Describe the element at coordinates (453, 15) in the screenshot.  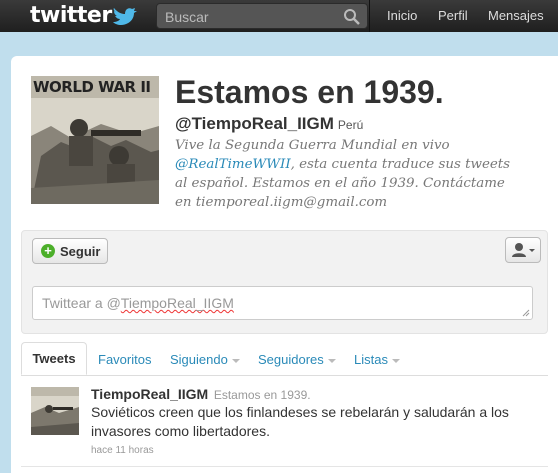
I see `nav-profile-link: Perfil` at that location.